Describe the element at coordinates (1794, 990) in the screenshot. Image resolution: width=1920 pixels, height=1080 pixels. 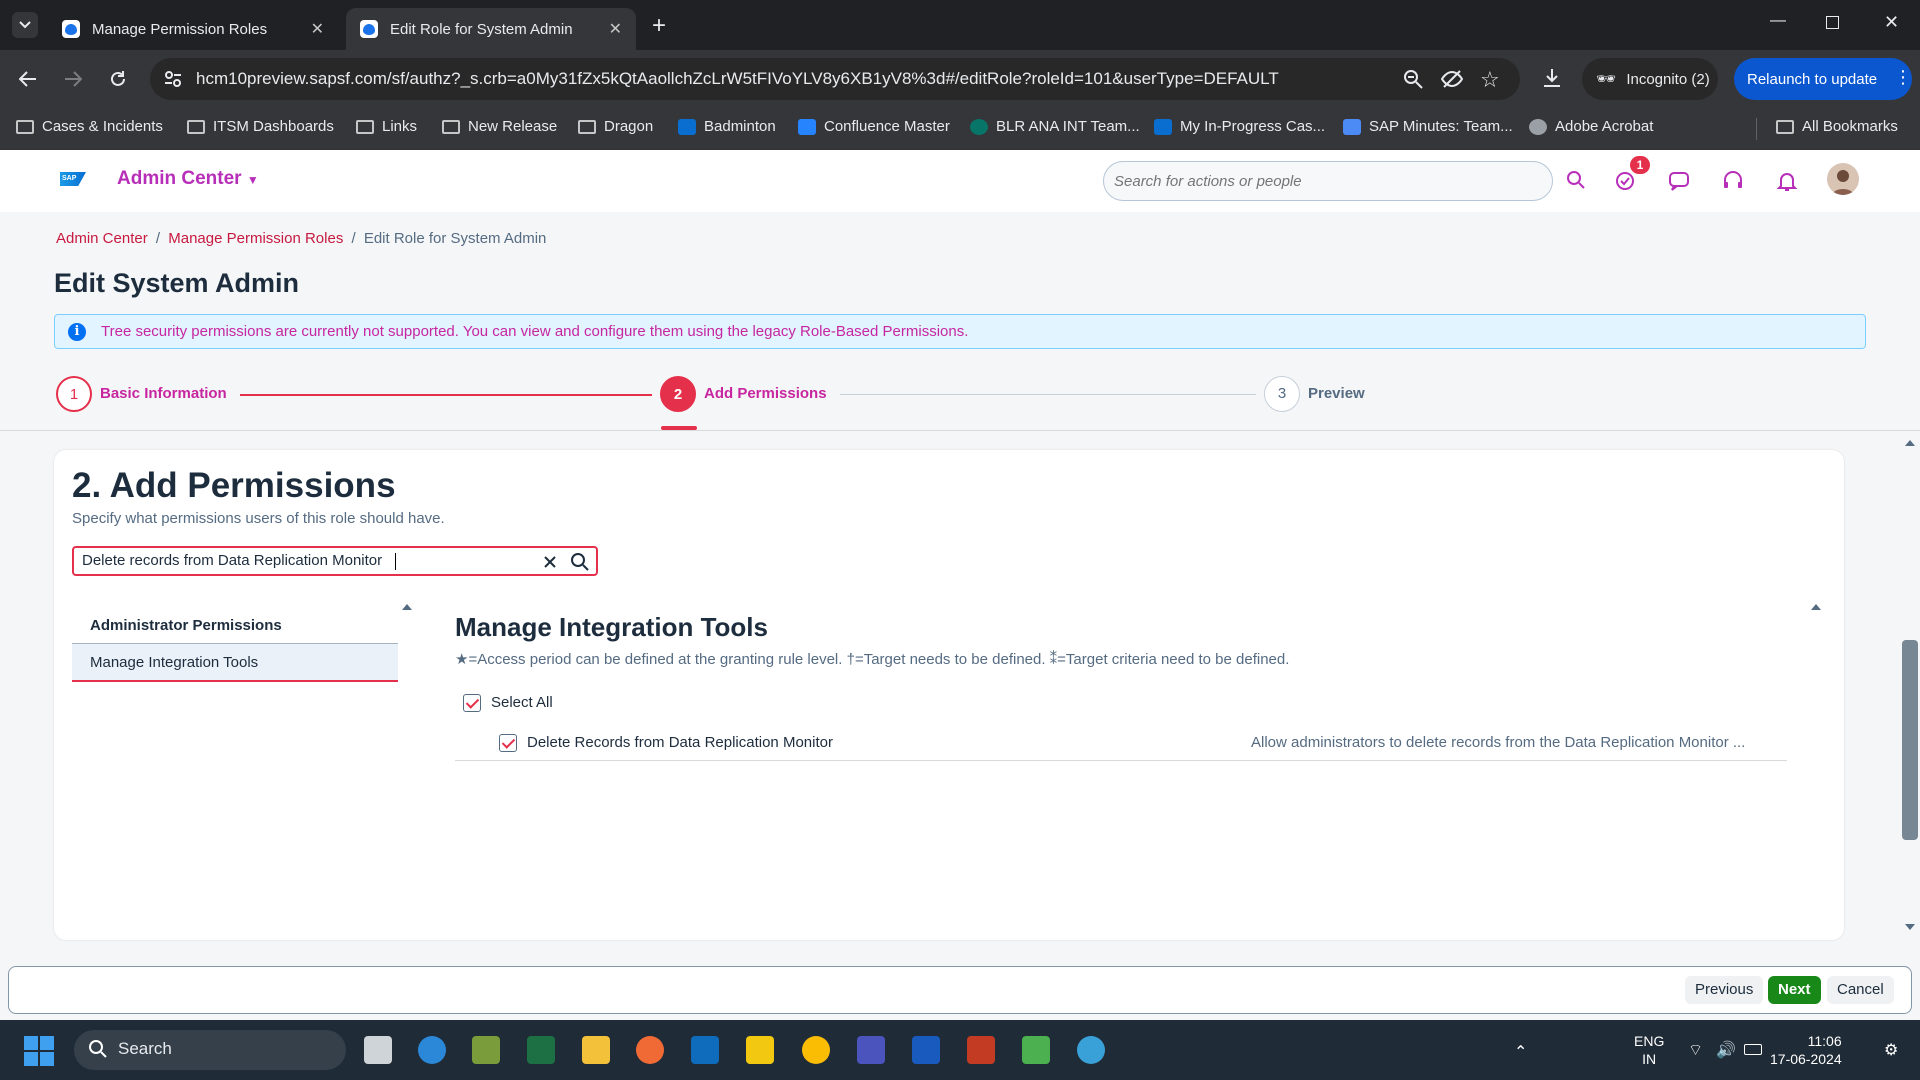
I see `next-button: Next` at that location.